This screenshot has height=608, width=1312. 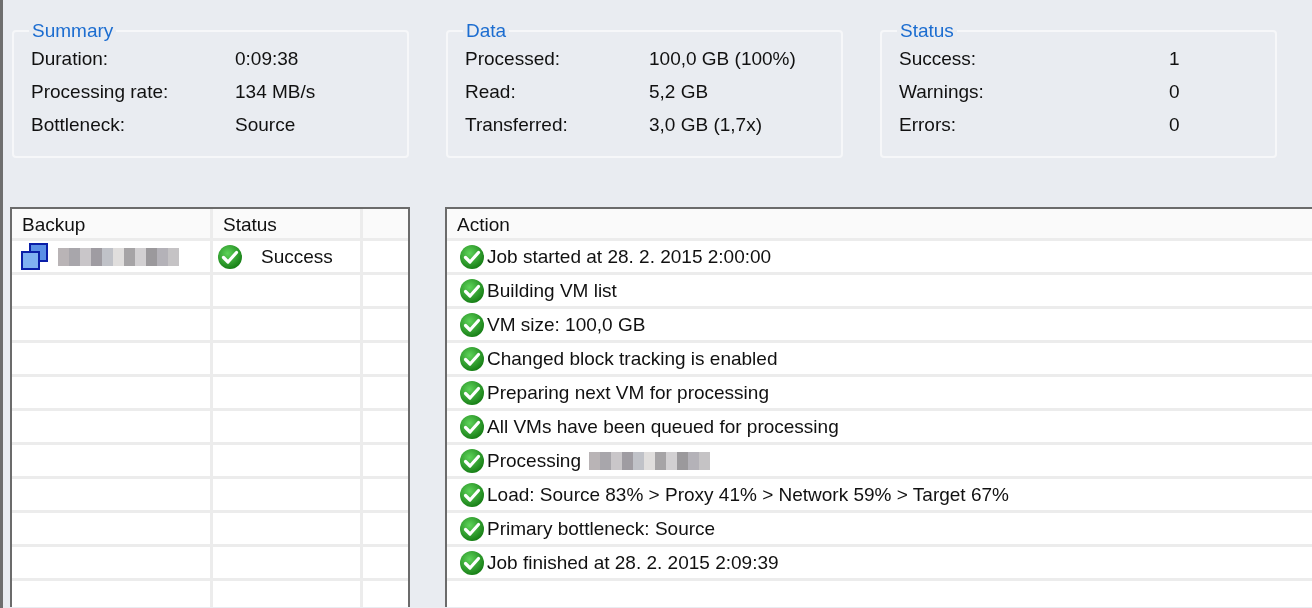 I want to click on status-text: Success, so click(x=297, y=256).